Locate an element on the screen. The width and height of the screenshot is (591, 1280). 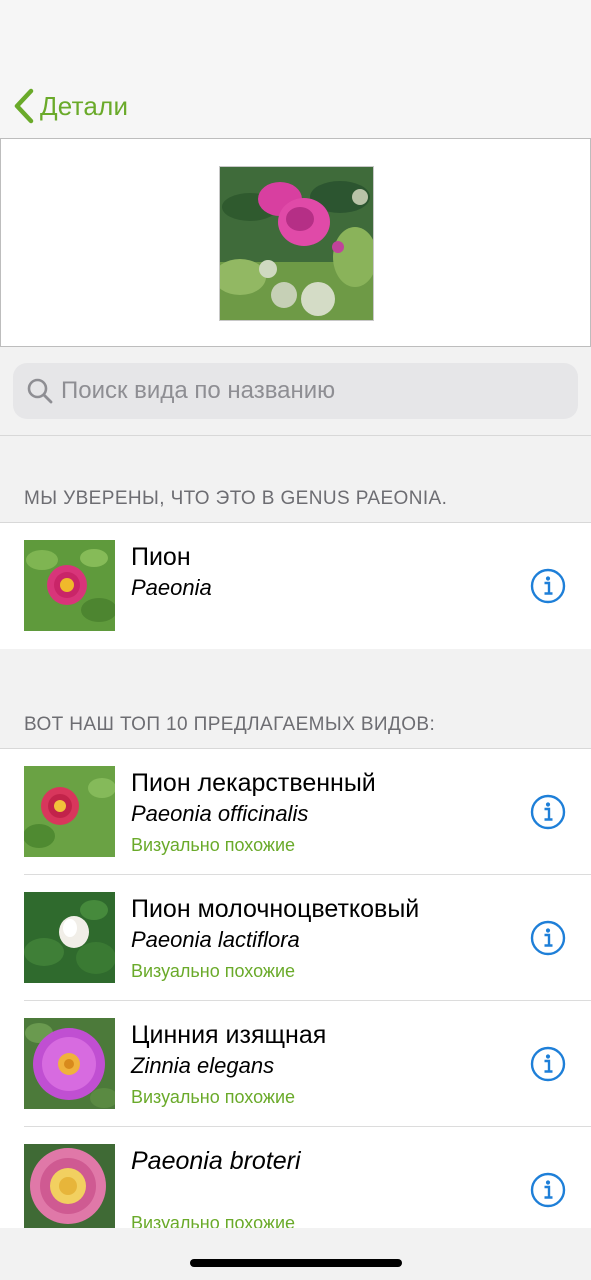
back-button: Детали is located at coordinates (70, 106).